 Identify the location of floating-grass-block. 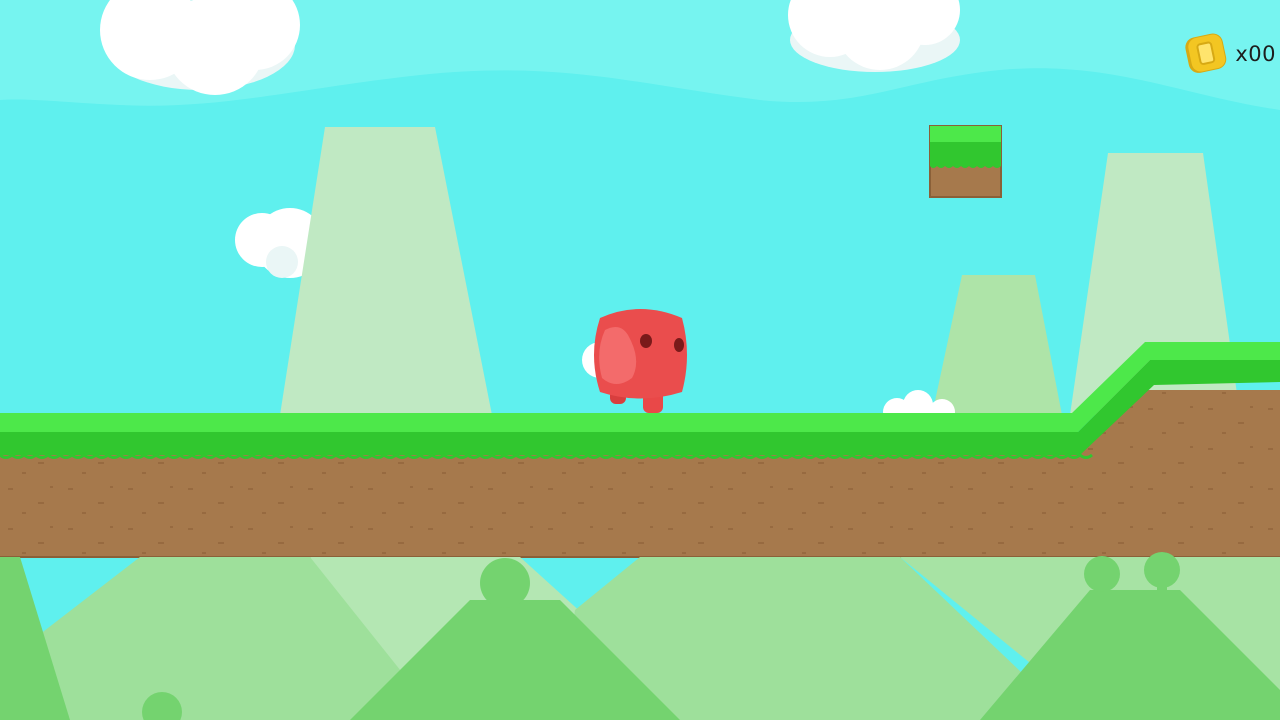
(965, 161).